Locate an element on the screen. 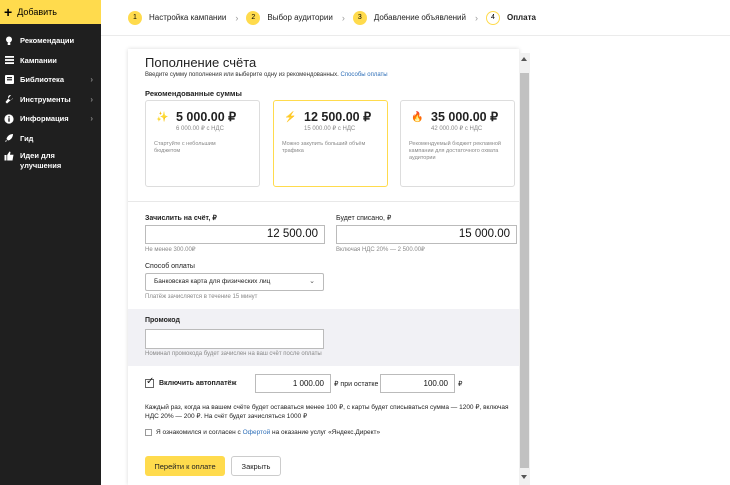 The image size is (730, 485). library-icon is located at coordinates (9, 80).